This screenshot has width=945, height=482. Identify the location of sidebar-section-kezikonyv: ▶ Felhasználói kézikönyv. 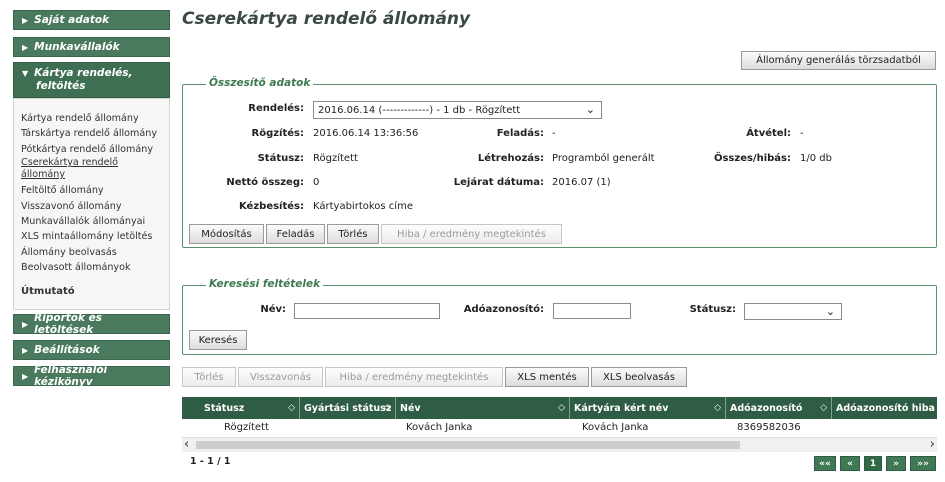
(91, 376).